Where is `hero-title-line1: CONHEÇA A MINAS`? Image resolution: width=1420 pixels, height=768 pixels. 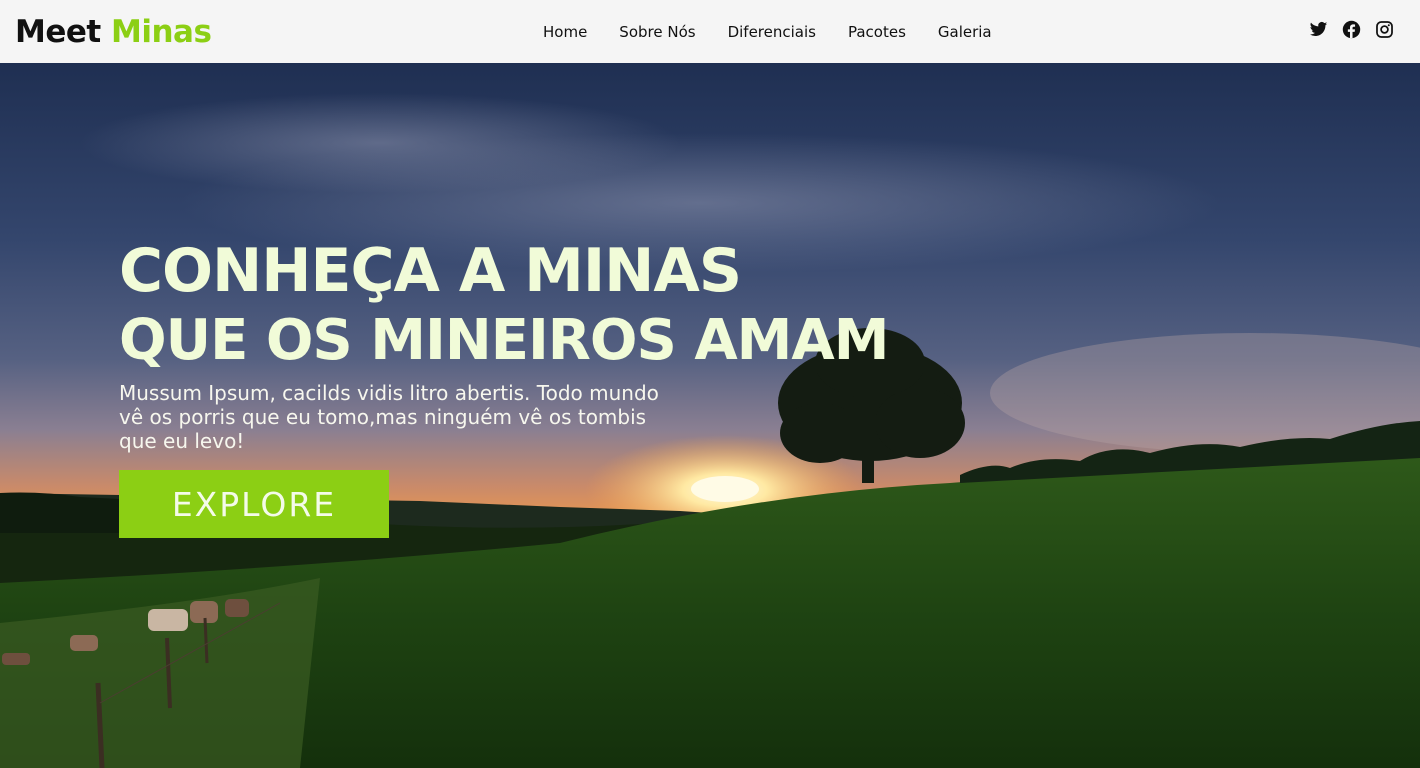
hero-title-line1: CONHEÇA A MINAS is located at coordinates (430, 271).